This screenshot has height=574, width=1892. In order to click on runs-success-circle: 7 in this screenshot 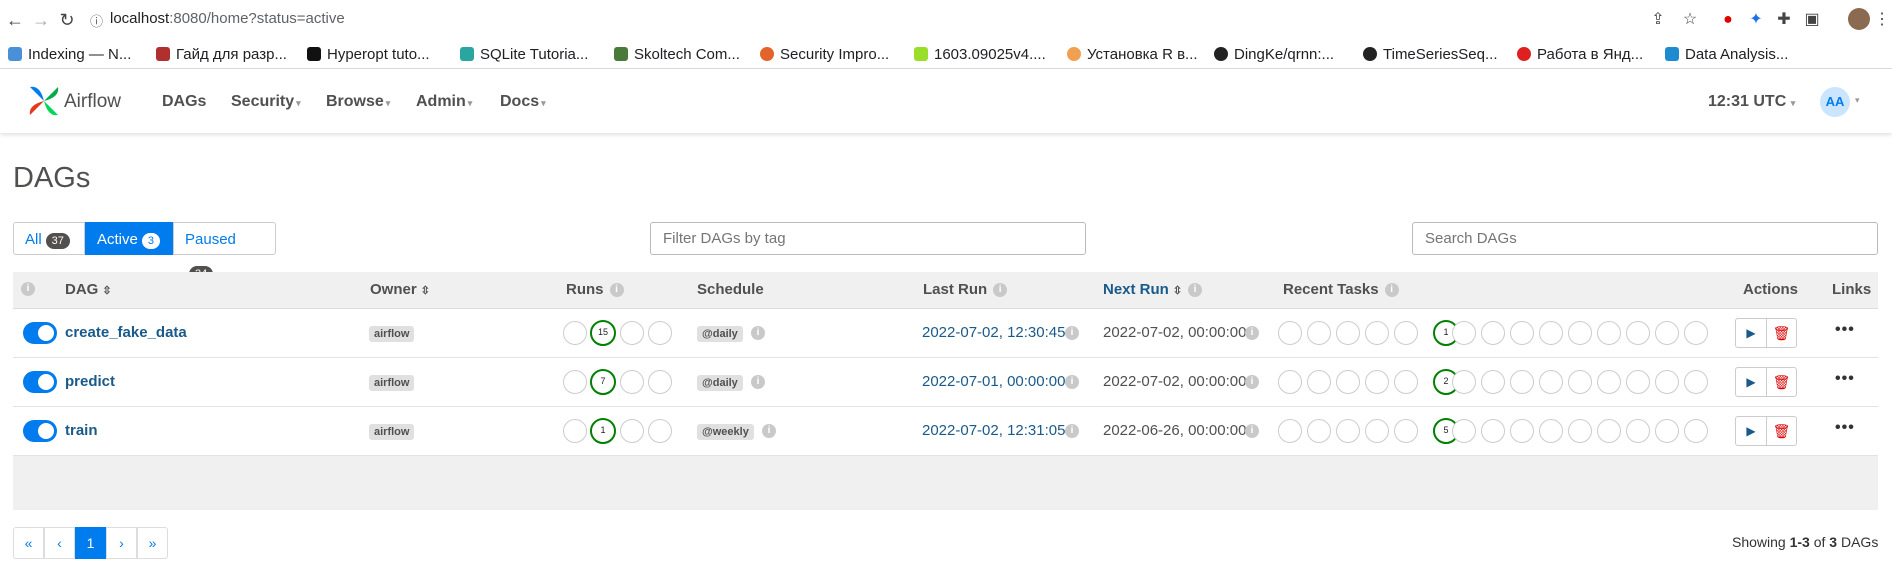, I will do `click(603, 382)`.